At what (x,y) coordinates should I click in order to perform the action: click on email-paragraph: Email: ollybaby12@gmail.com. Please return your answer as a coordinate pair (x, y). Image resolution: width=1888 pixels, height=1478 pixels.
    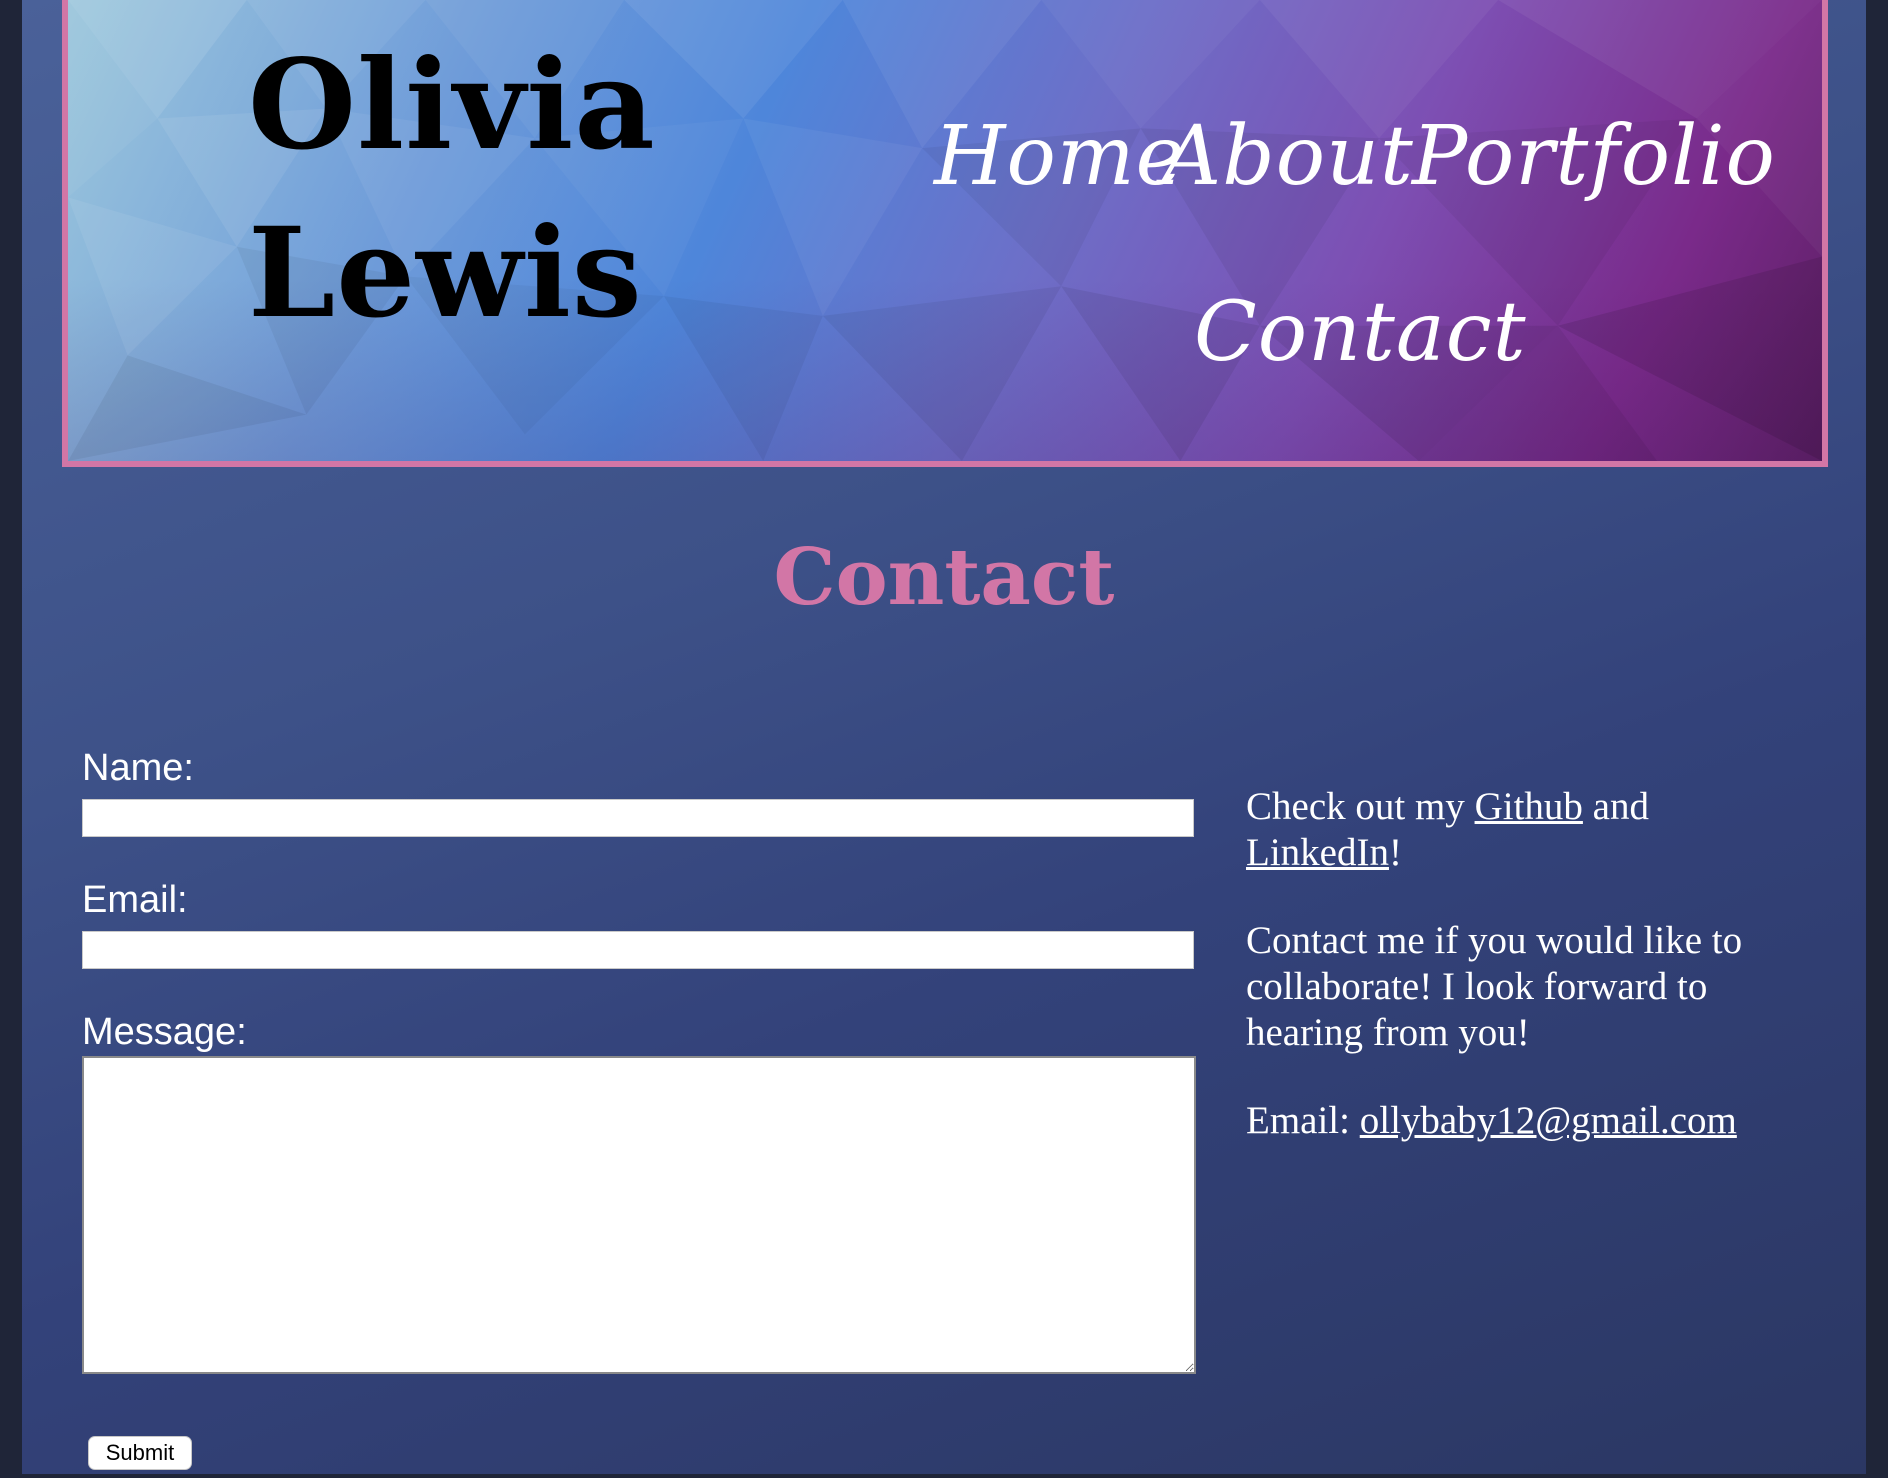
    Looking at the image, I should click on (1516, 1121).